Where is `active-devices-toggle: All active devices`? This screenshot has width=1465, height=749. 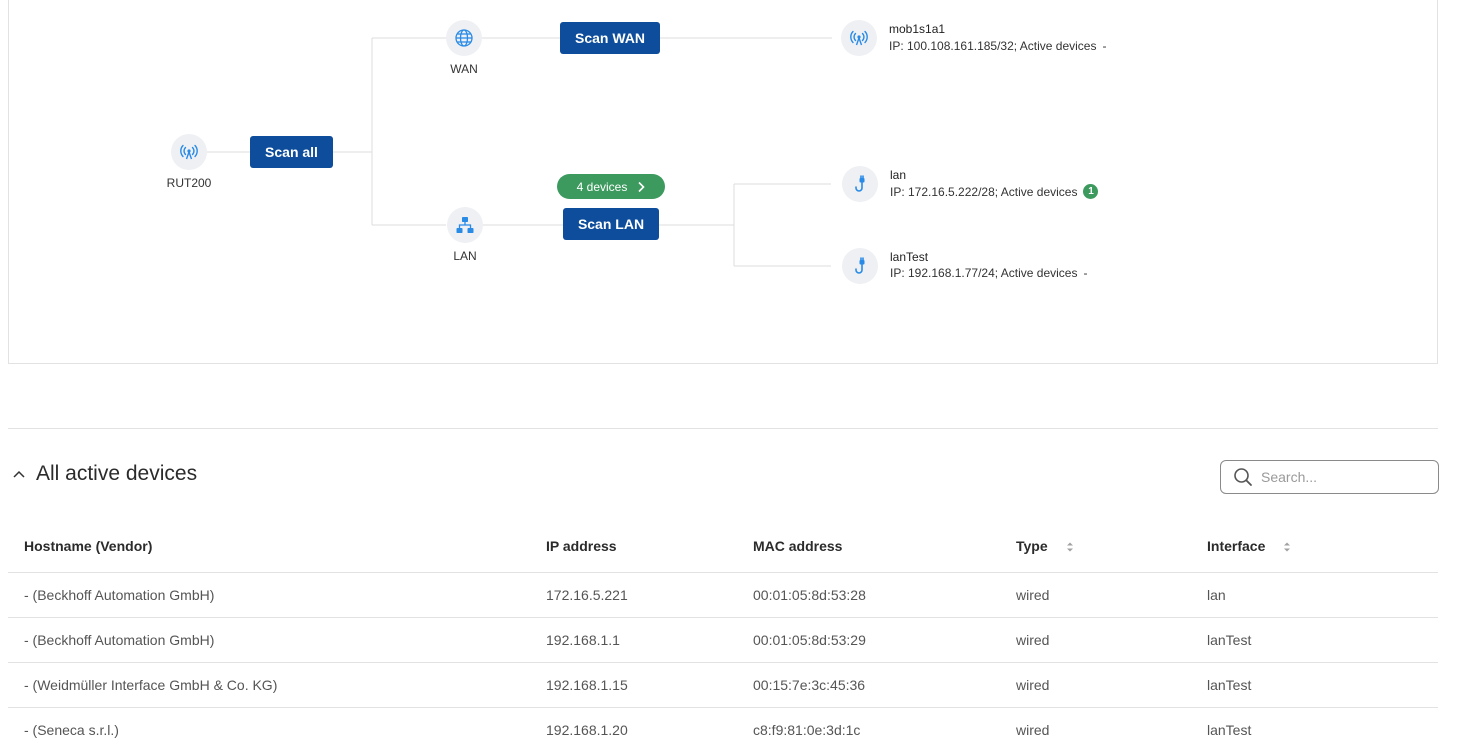 active-devices-toggle: All active devices is located at coordinates (104, 474).